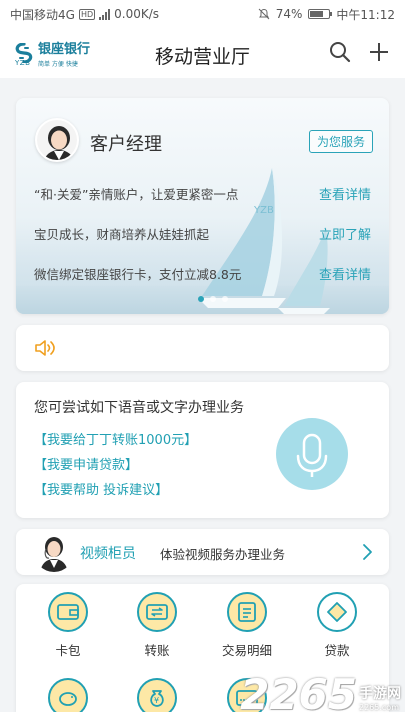 Image resolution: width=405 pixels, height=720 pixels. I want to click on promo-row: 微信绑定银座银行卡，支付立减8.8元 查看详情, so click(202, 273).